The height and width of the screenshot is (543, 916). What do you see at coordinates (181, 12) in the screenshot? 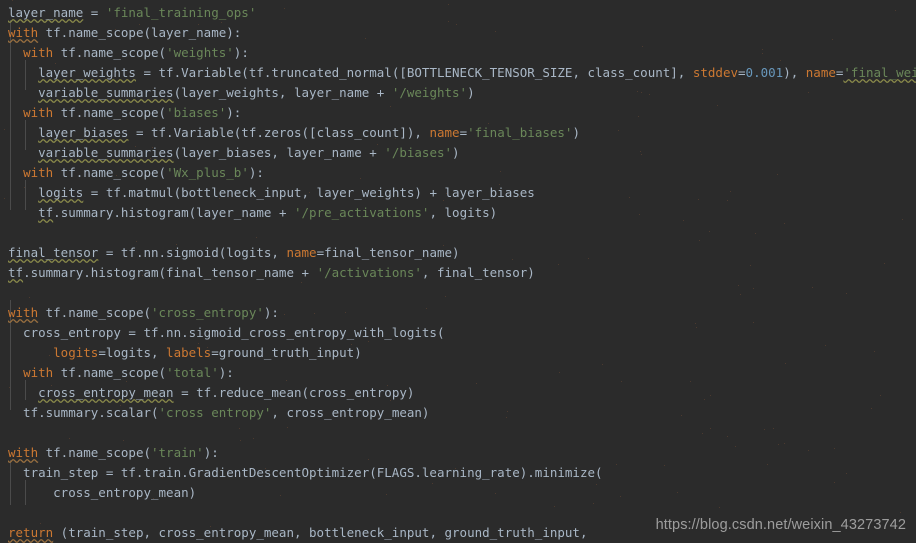
I see `code-token: 'final_training_ops'` at bounding box center [181, 12].